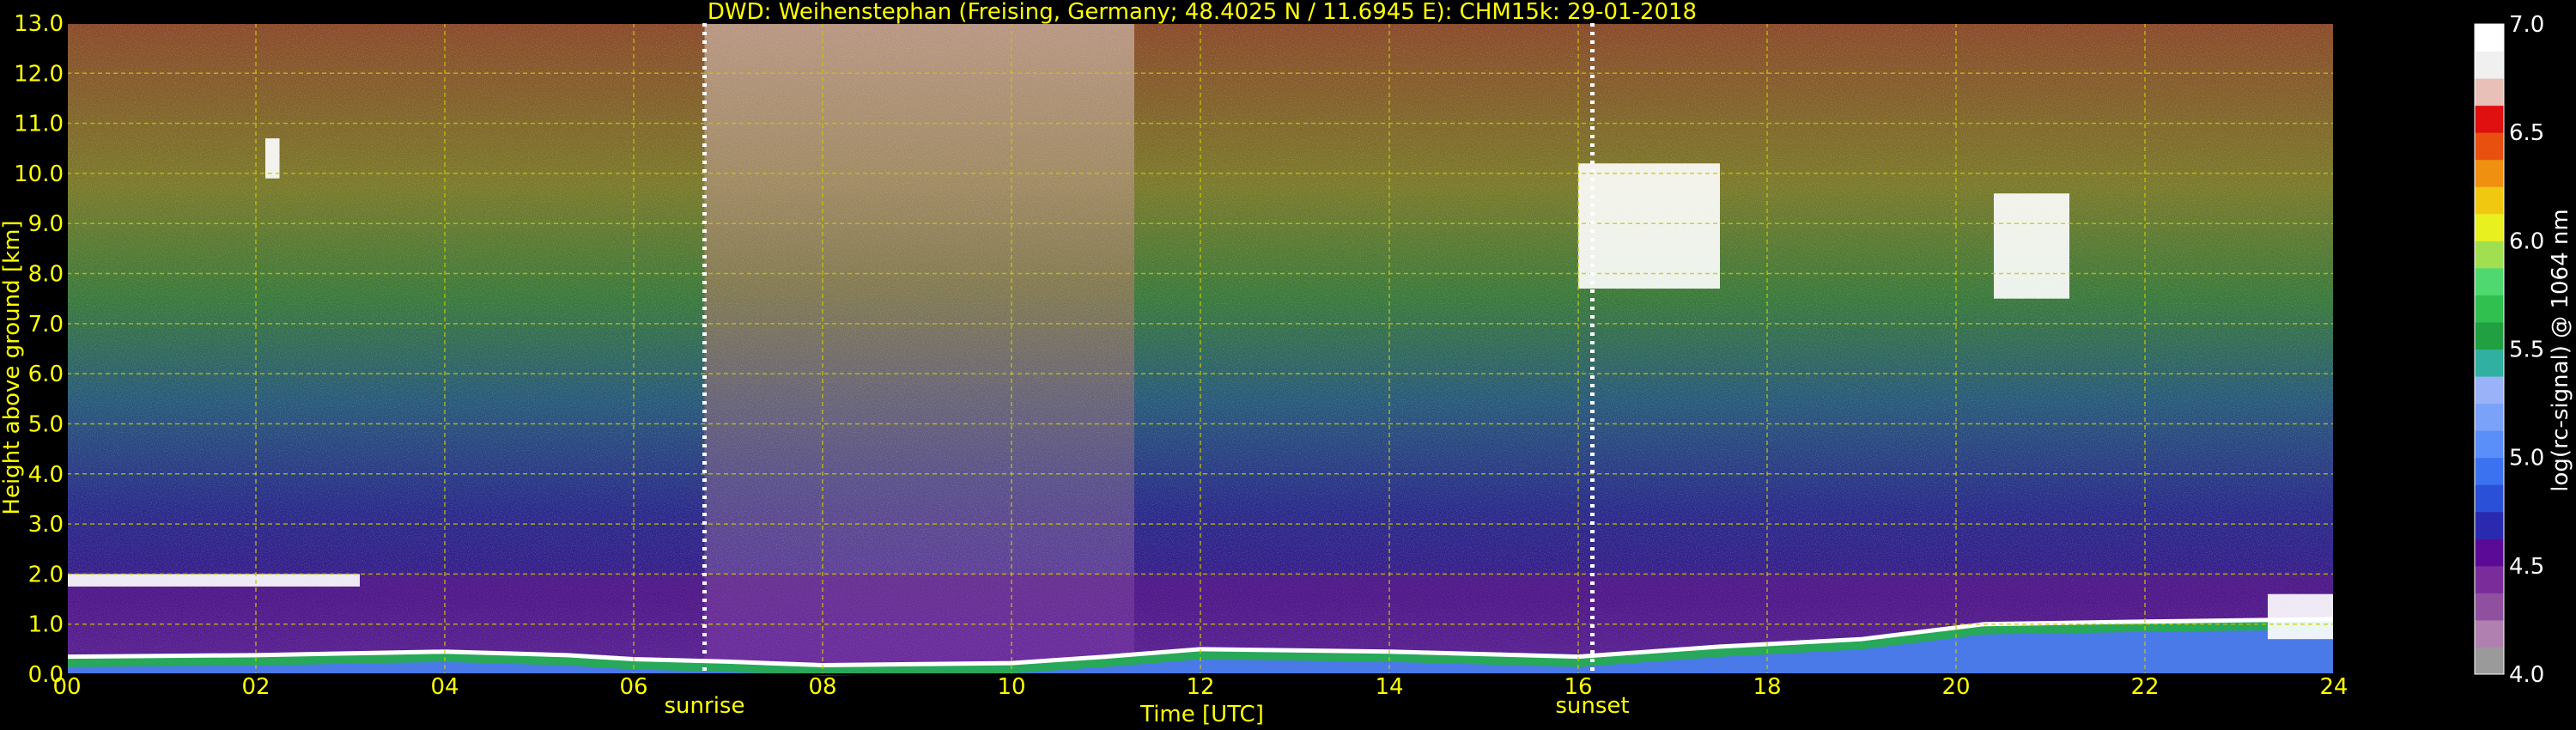 The image size is (2576, 730). I want to click on y-tick-label: 9.0, so click(46, 224).